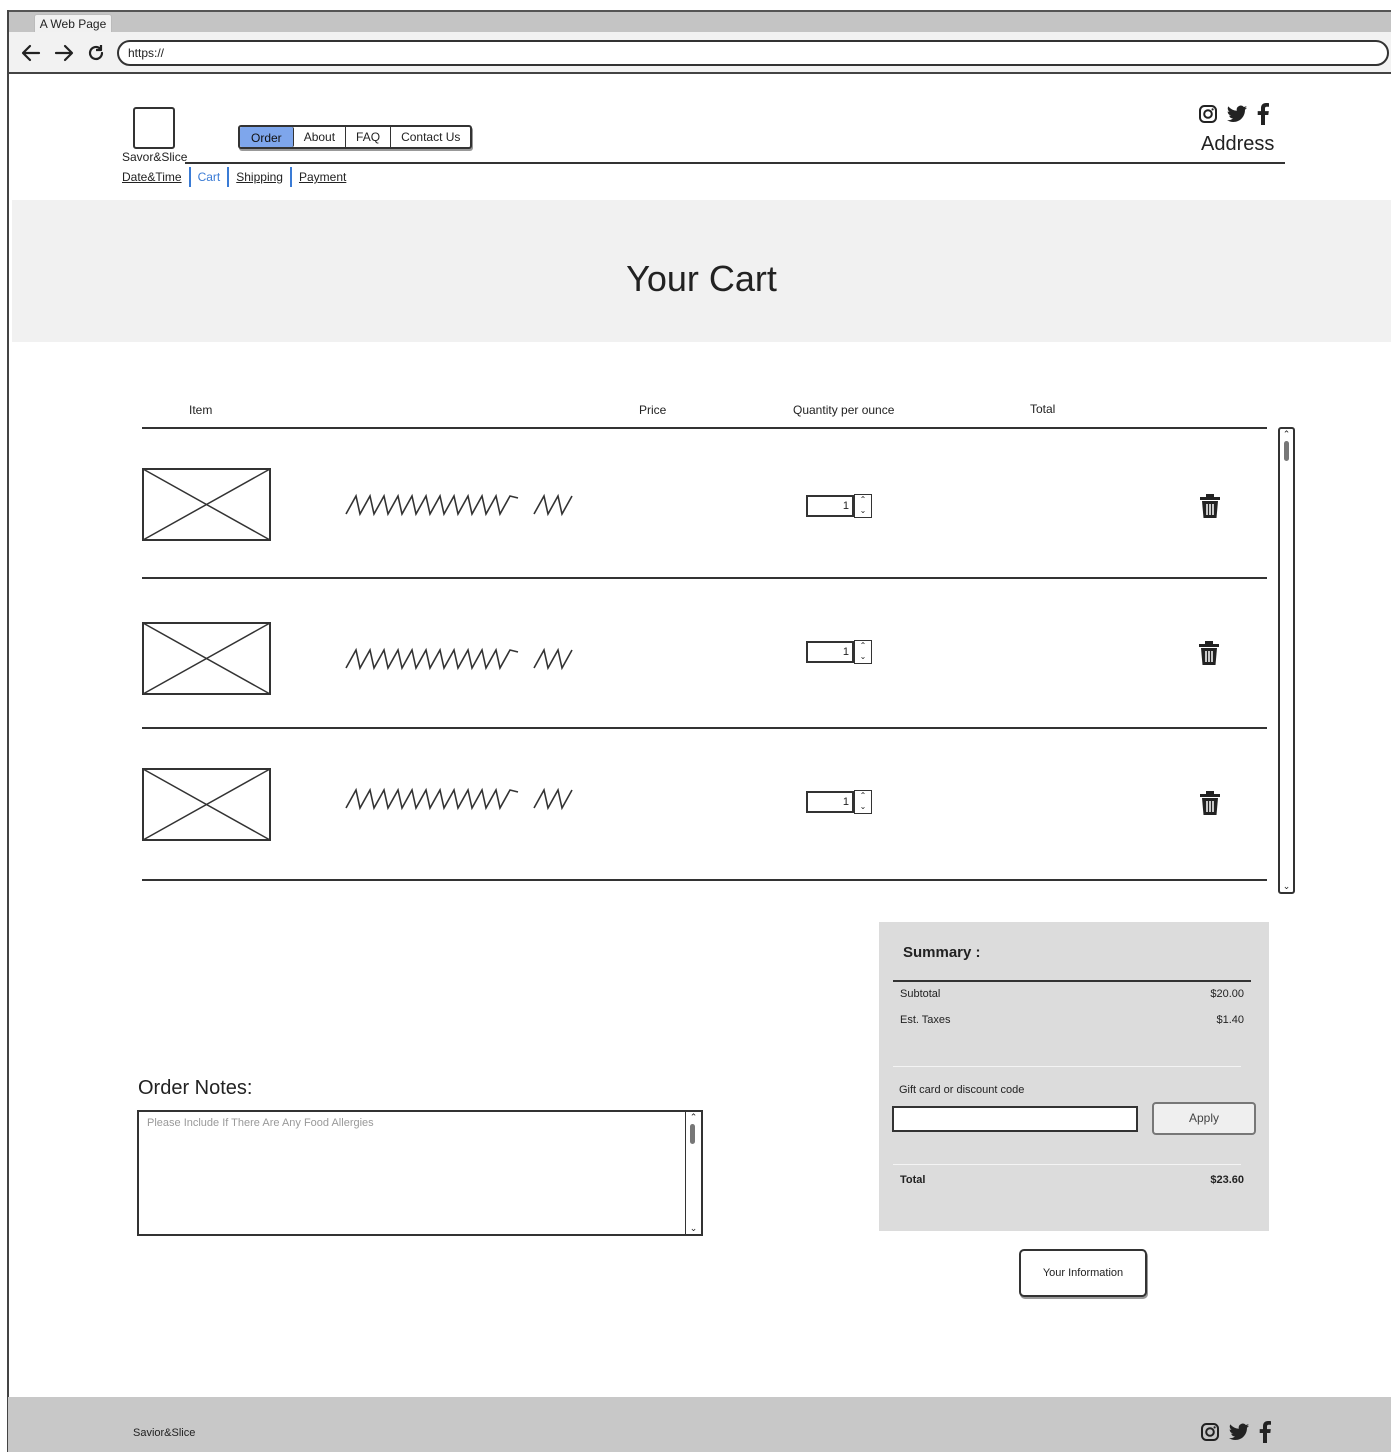 This screenshot has height=1452, width=1391. I want to click on subtotal-value: $20.00, so click(1227, 994).